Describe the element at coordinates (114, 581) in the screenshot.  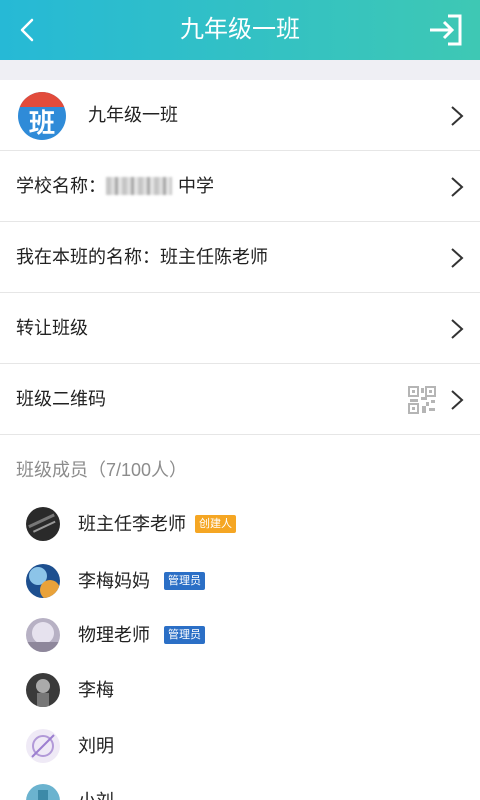
I see `member-name: 李梅妈妈` at that location.